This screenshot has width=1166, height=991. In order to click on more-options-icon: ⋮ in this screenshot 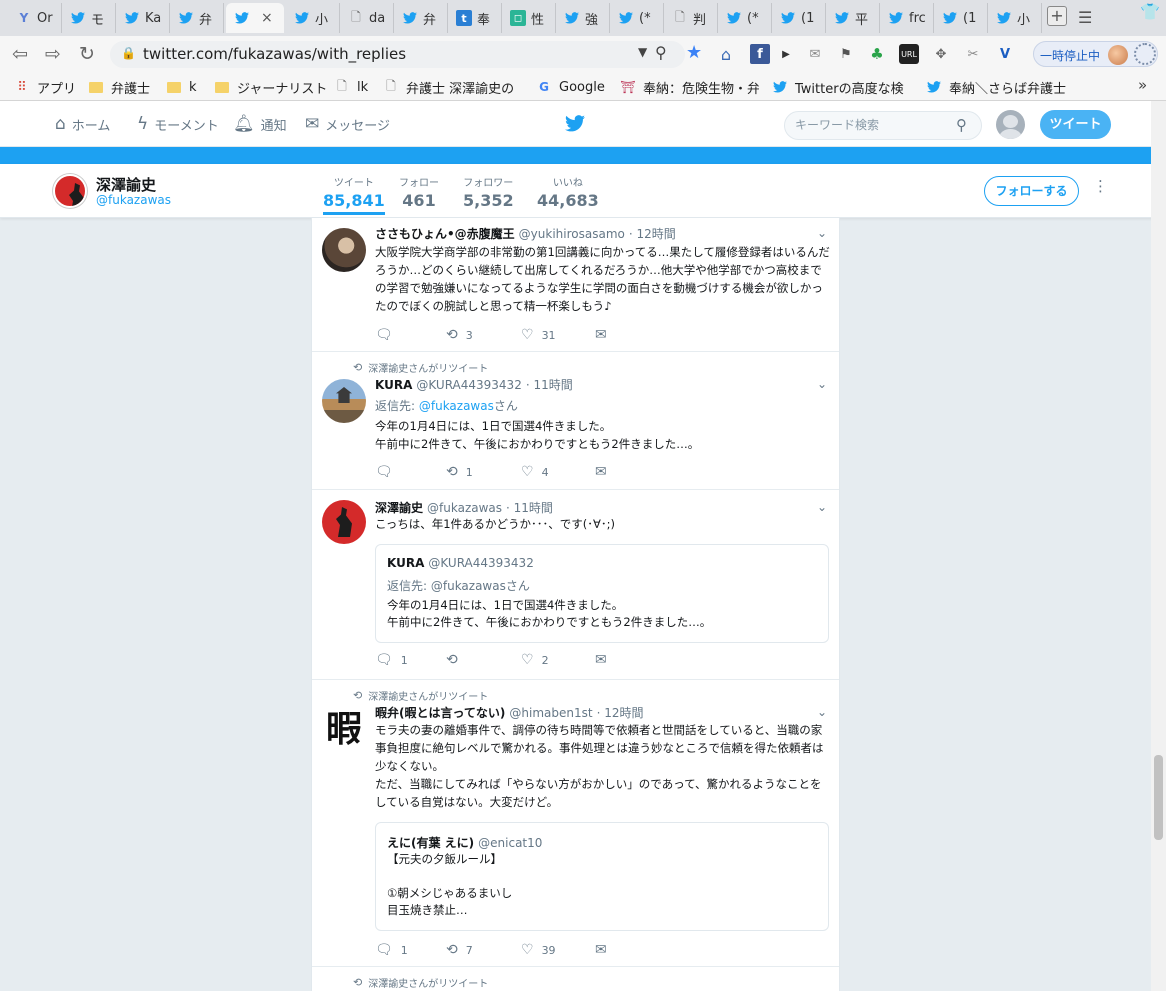, I will do `click(1100, 186)`.